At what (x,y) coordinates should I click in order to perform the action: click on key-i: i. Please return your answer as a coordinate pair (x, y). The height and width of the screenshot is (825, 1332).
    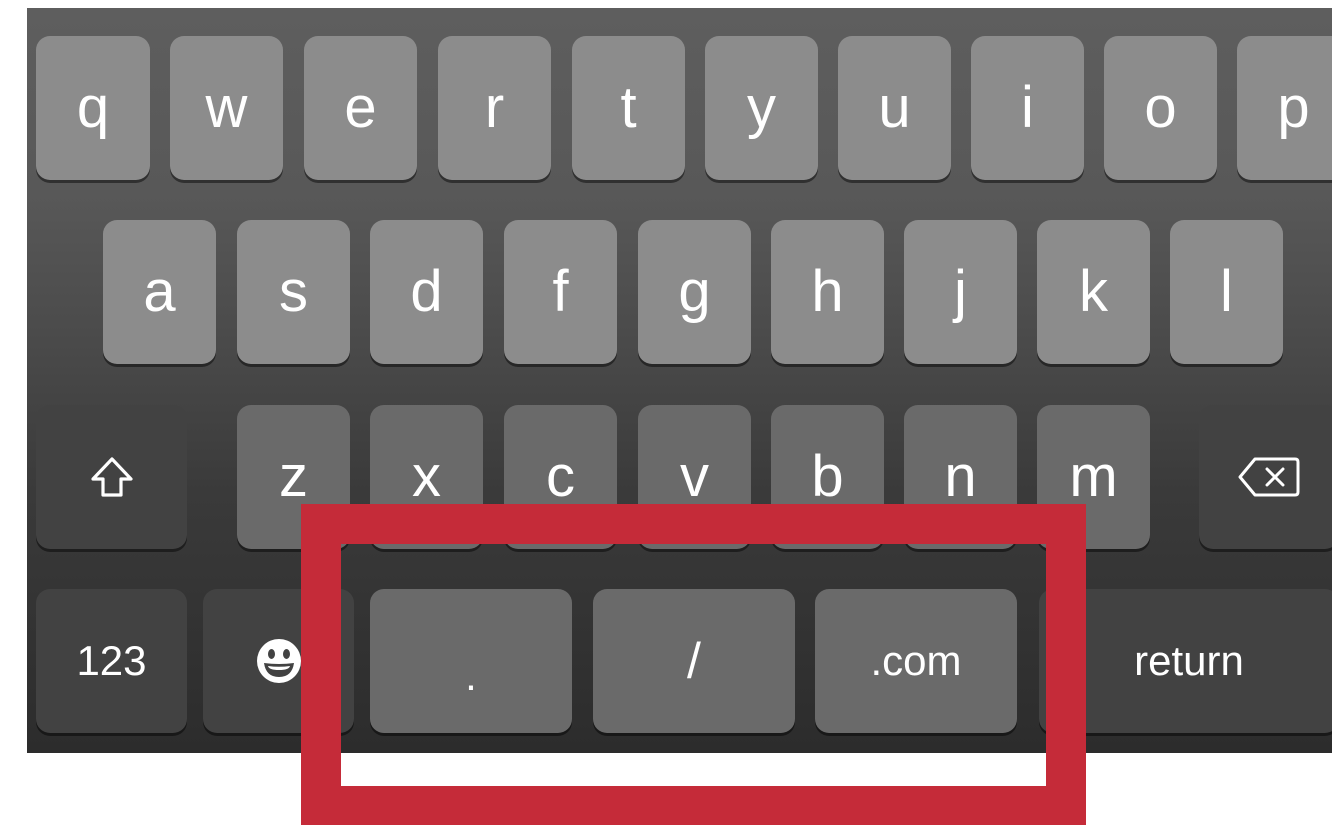
    Looking at the image, I should click on (1027, 108).